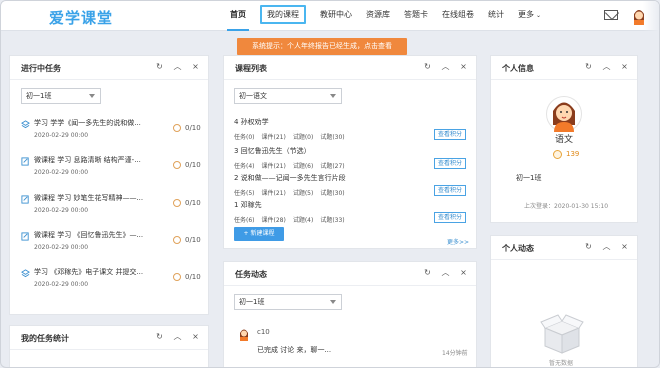 This screenshot has height=368, width=660. Describe the element at coordinates (25, 273) in the screenshot. I see `layers-icon` at that location.